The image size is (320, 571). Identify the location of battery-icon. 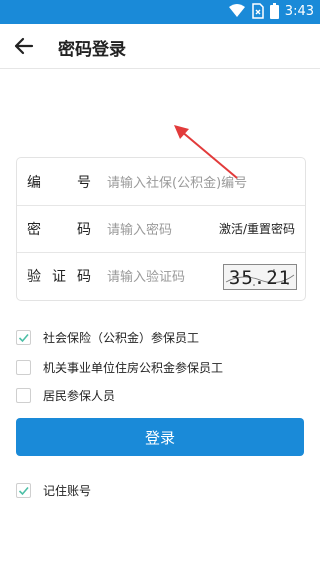
(274, 11).